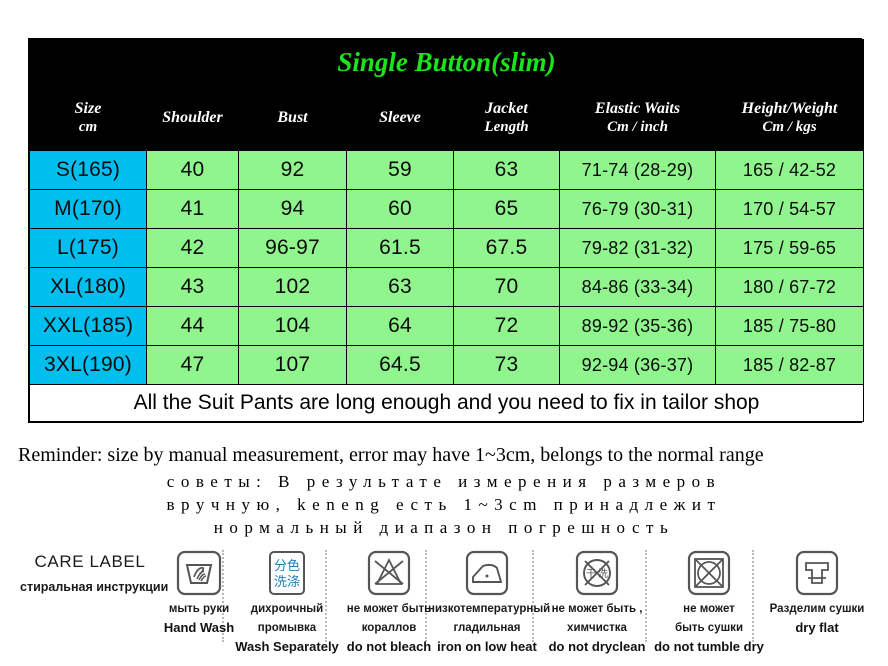 This screenshot has height=666, width=888. What do you see at coordinates (88, 326) in the screenshot?
I see `cell-size: XXL(185)` at bounding box center [88, 326].